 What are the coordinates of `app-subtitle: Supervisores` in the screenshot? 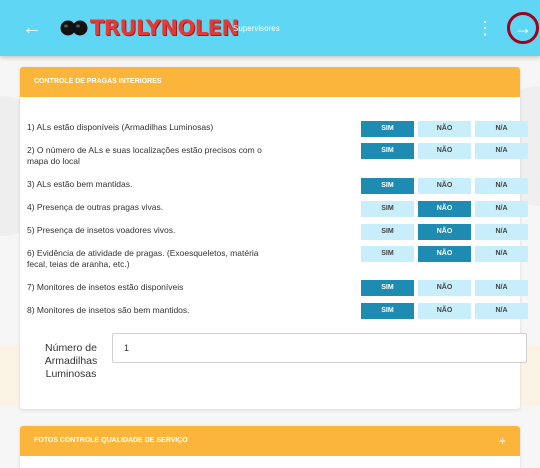 It's located at (256, 28).